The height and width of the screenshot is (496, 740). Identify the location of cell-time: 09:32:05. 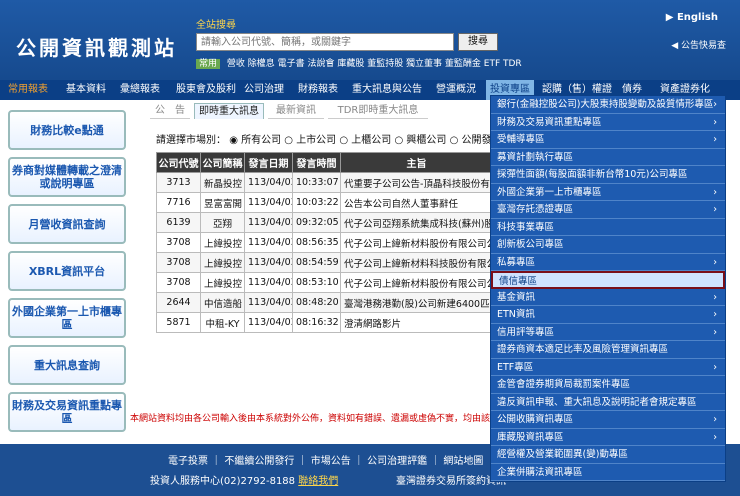
(316, 222).